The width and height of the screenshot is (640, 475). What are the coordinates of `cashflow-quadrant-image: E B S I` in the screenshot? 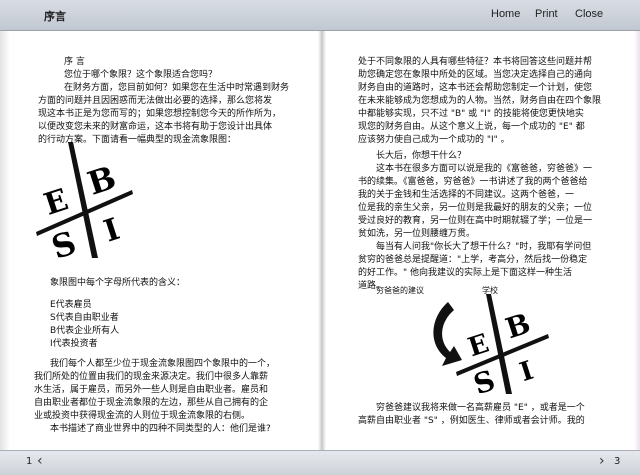 It's located at (84, 201).